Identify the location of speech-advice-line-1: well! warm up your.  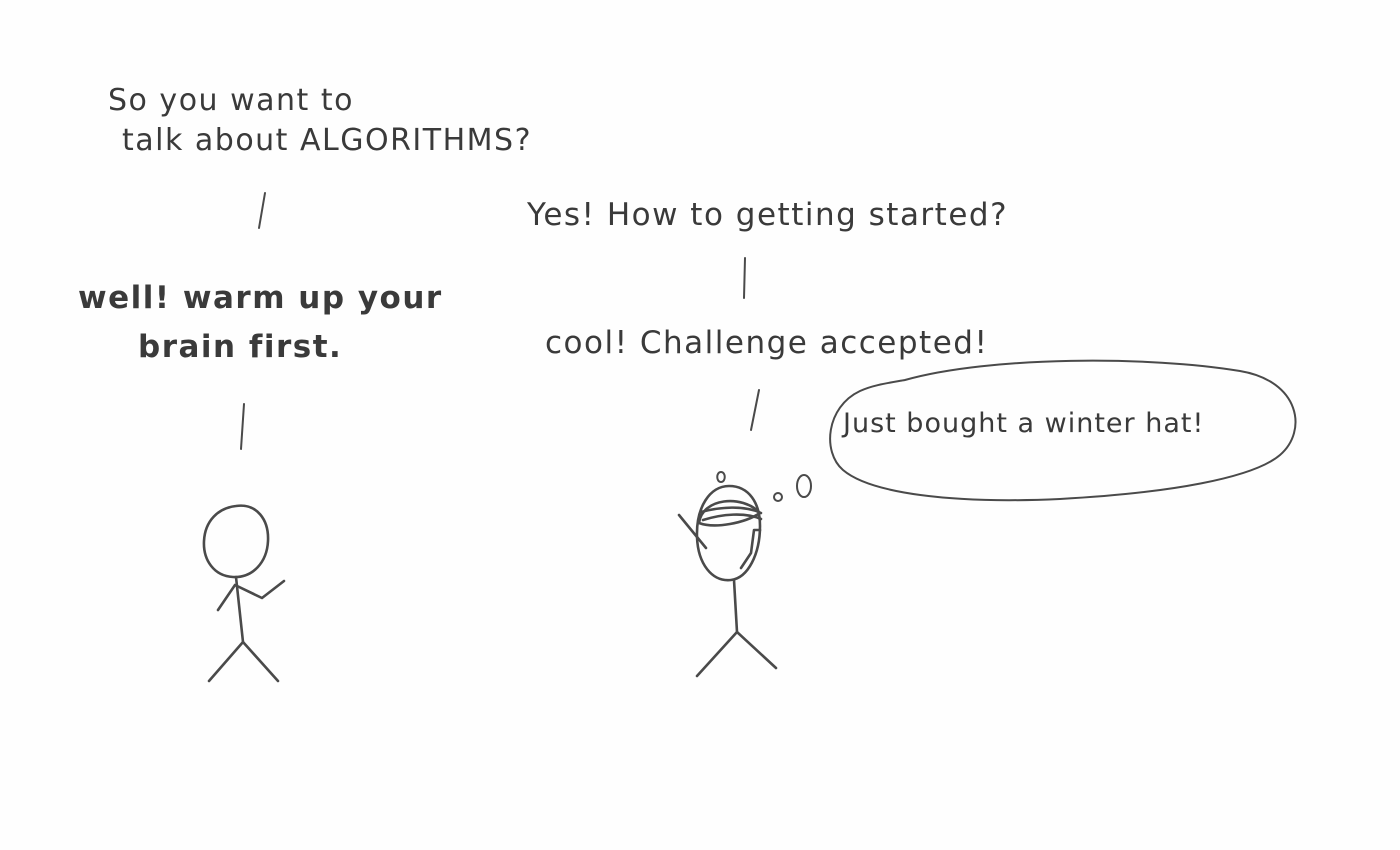
(260, 298).